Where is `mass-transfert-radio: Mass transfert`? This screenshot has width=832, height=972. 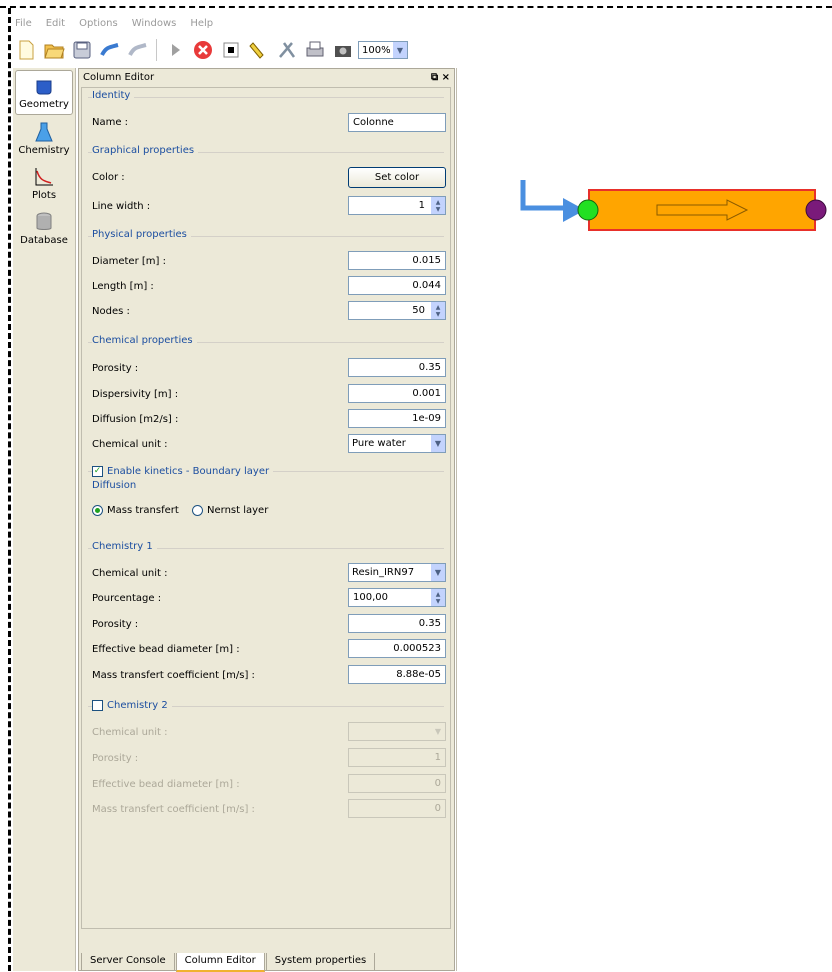
mass-transfert-radio: Mass transfert is located at coordinates (135, 510).